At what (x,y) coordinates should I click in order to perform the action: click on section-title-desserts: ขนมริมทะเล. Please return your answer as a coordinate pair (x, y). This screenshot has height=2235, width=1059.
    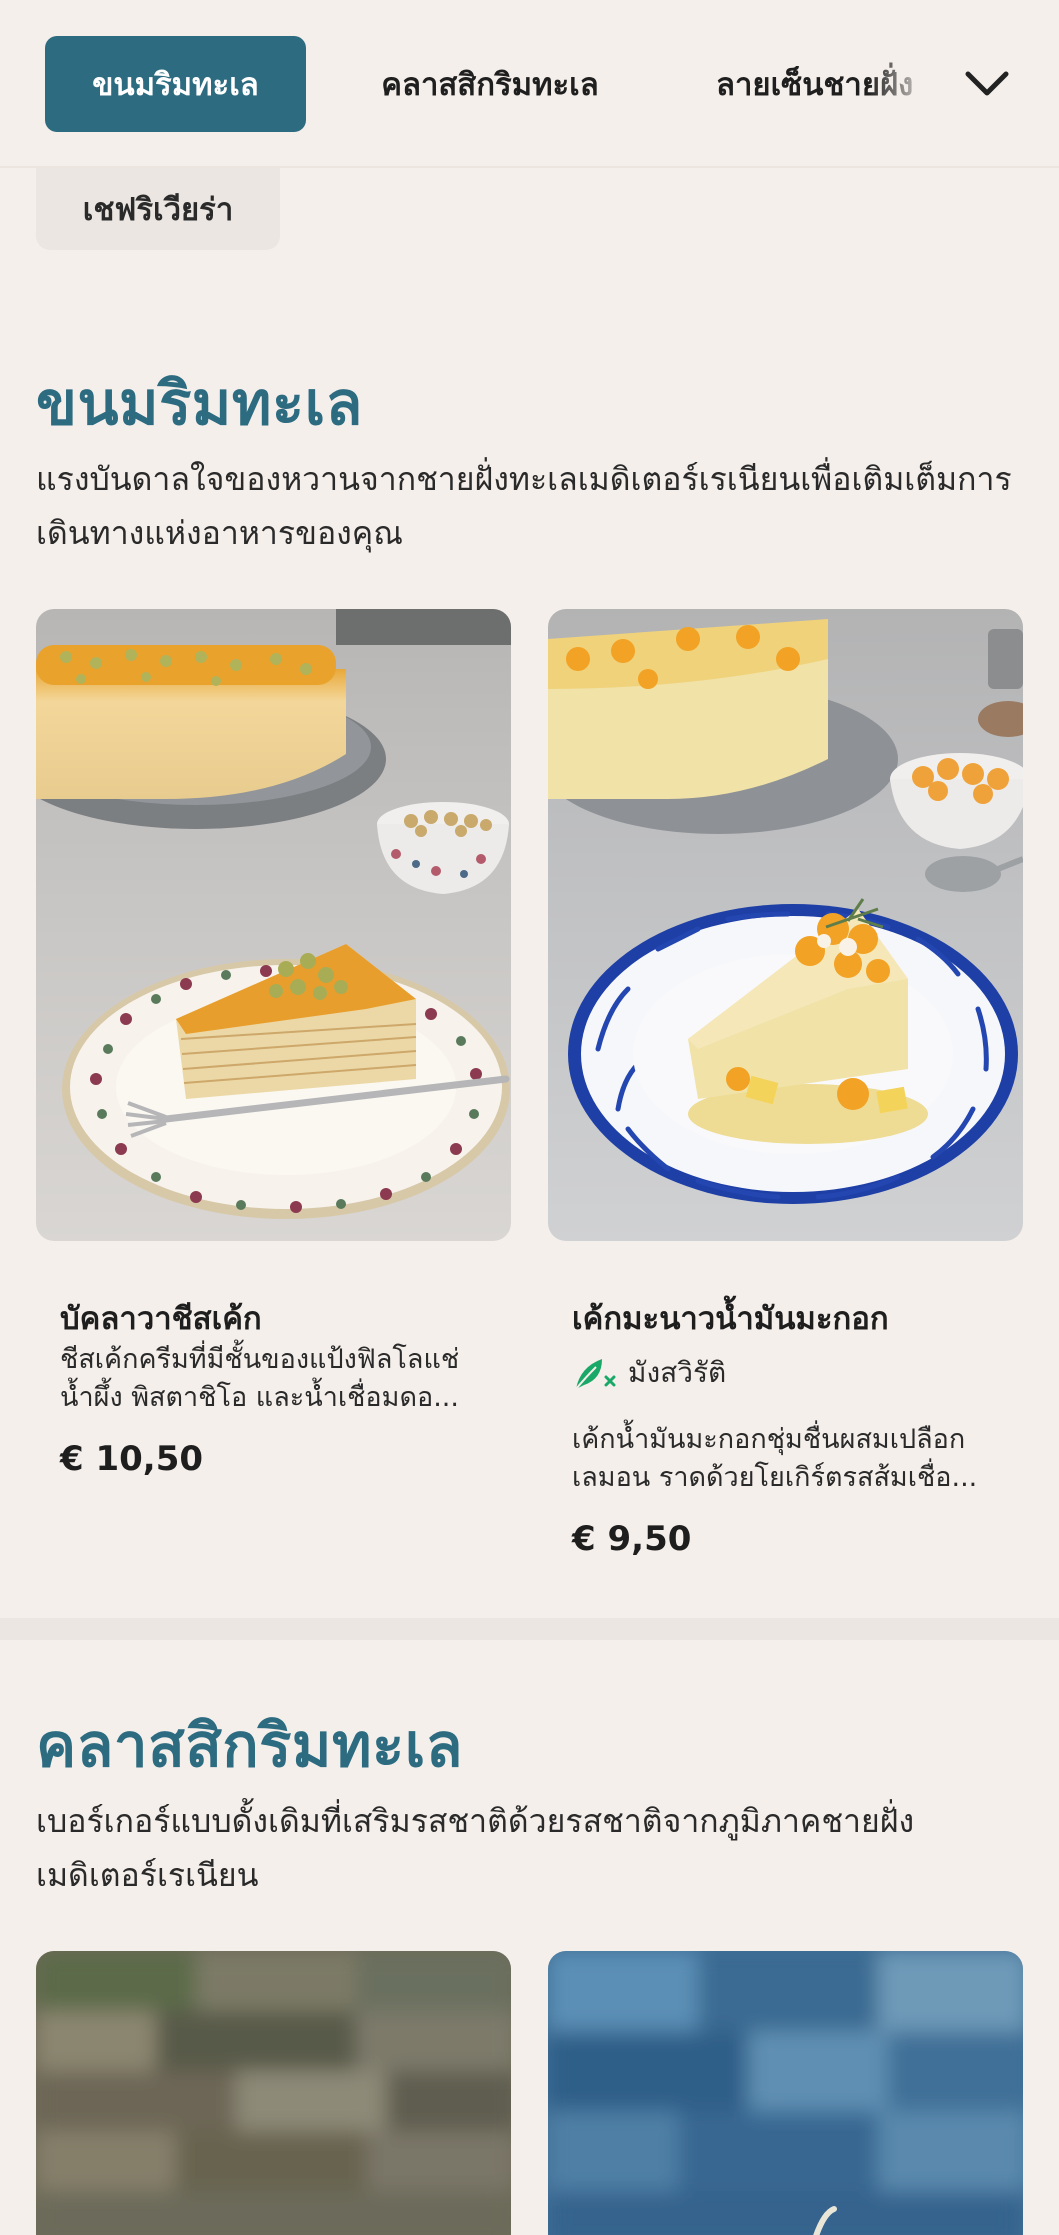
    Looking at the image, I should click on (199, 404).